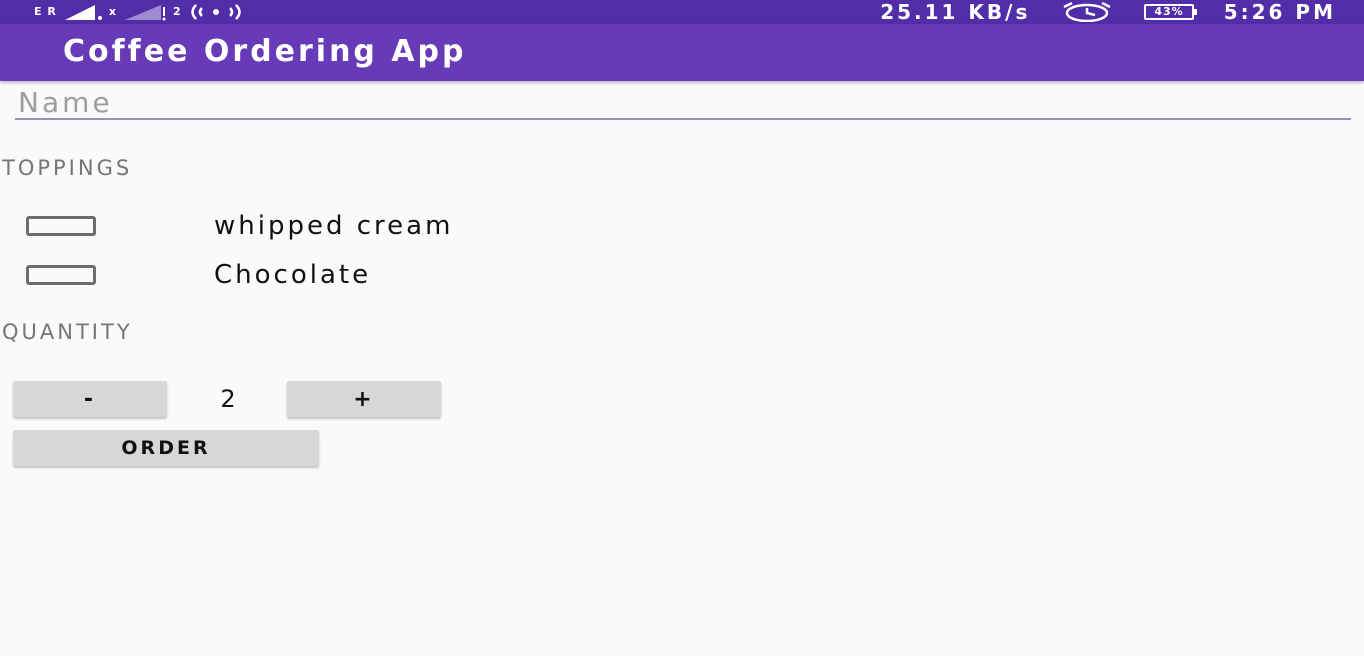 This screenshot has height=656, width=1364. What do you see at coordinates (1279, 12) in the screenshot?
I see `clock-time: 5:26 PM` at bounding box center [1279, 12].